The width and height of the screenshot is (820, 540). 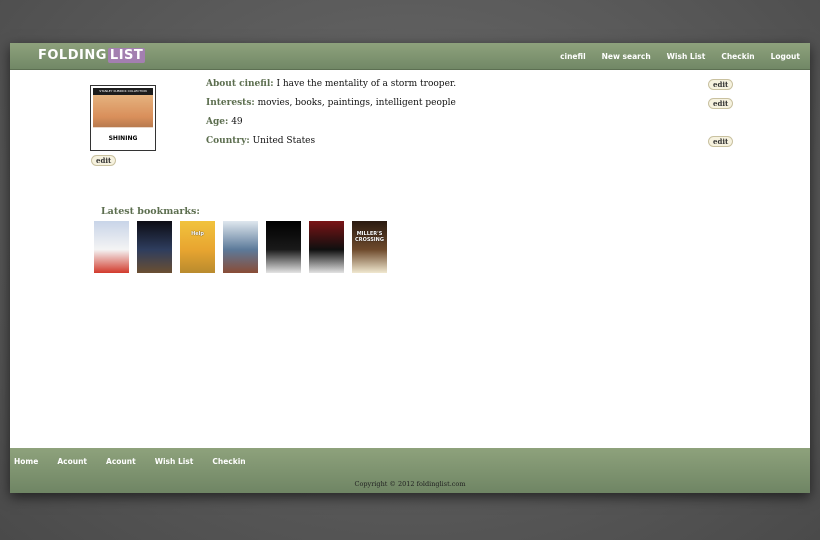 What do you see at coordinates (369, 237) in the screenshot?
I see `poster-title: MILLER'S CROSSING` at bounding box center [369, 237].